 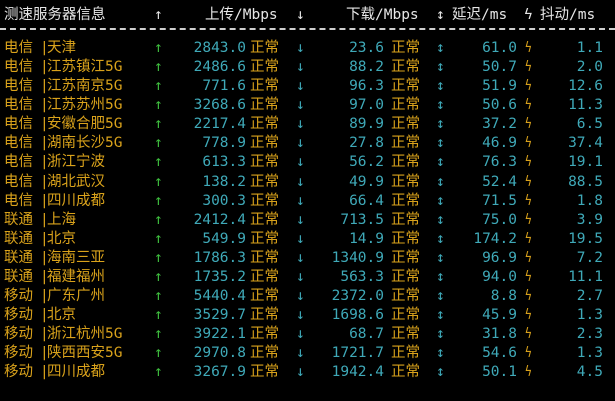 I want to click on header-upload: 上传/Mbps, so click(x=241, y=15).